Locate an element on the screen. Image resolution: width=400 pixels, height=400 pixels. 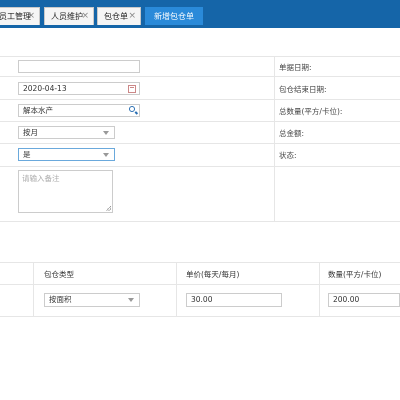
unit-price-input: 30.00 is located at coordinates (234, 300).